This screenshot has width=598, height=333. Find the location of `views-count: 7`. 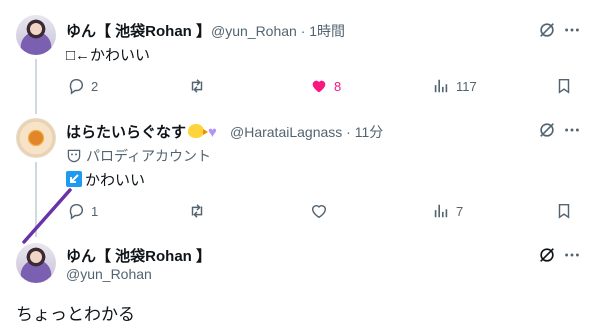

views-count: 7 is located at coordinates (460, 211).